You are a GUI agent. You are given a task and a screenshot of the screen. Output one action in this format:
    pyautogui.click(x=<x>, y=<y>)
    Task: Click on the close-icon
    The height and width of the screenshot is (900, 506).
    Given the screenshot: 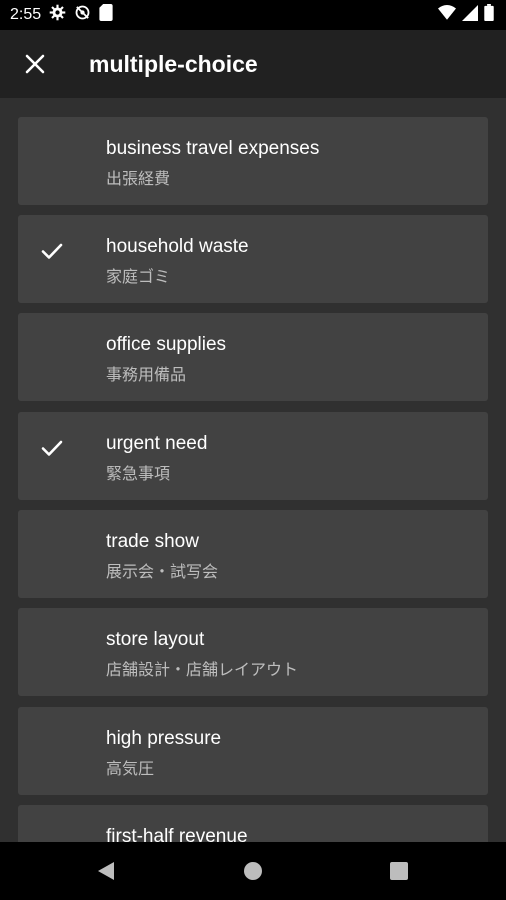 What is the action you would take?
    pyautogui.click(x=35, y=64)
    